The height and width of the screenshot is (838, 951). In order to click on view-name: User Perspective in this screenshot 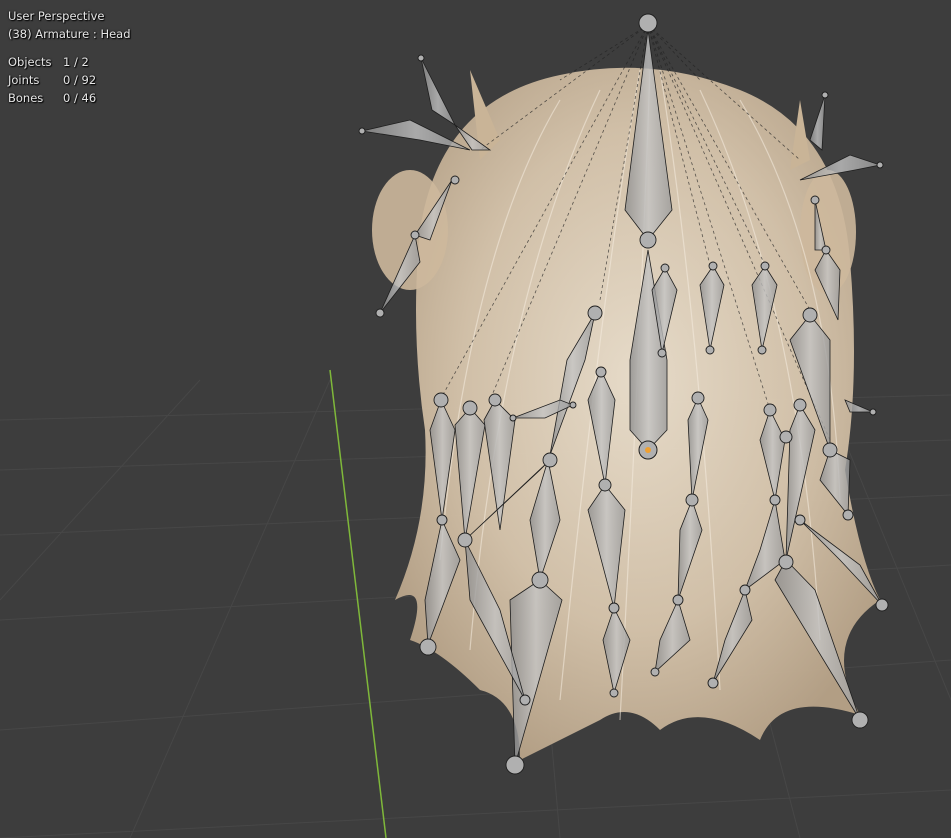, I will do `click(56, 16)`.